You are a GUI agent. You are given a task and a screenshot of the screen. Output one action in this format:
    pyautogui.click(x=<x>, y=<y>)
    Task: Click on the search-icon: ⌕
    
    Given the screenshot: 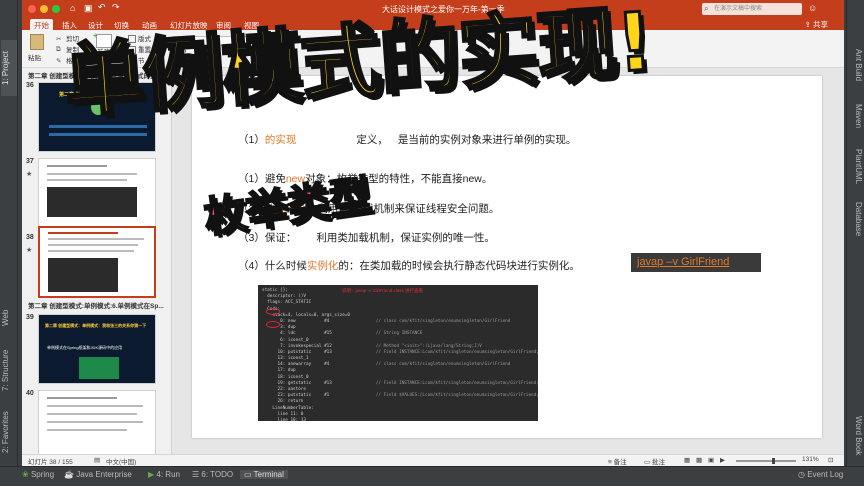 What is the action you would take?
    pyautogui.click(x=706, y=8)
    